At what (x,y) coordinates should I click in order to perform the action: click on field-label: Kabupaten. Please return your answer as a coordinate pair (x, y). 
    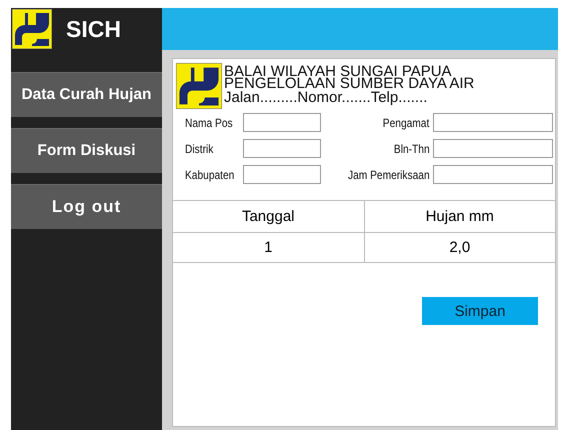
    Looking at the image, I should click on (209, 175).